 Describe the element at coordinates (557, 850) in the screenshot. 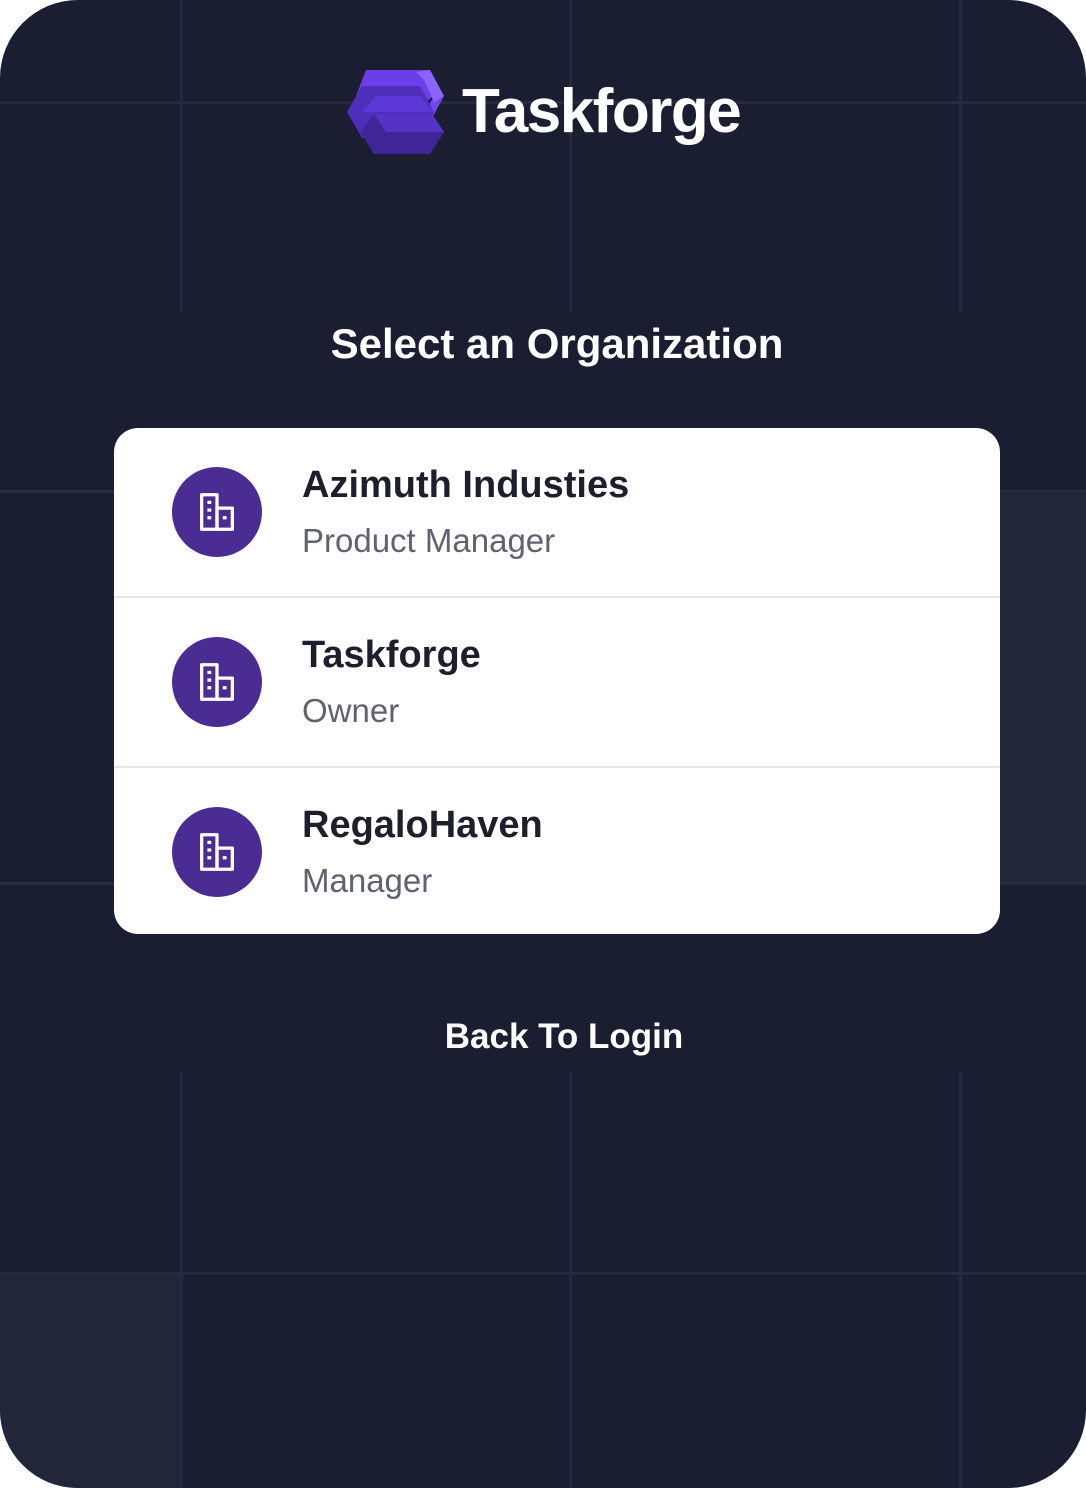

I see `organization-item-regalohaven: RegaloHaven Manager` at that location.